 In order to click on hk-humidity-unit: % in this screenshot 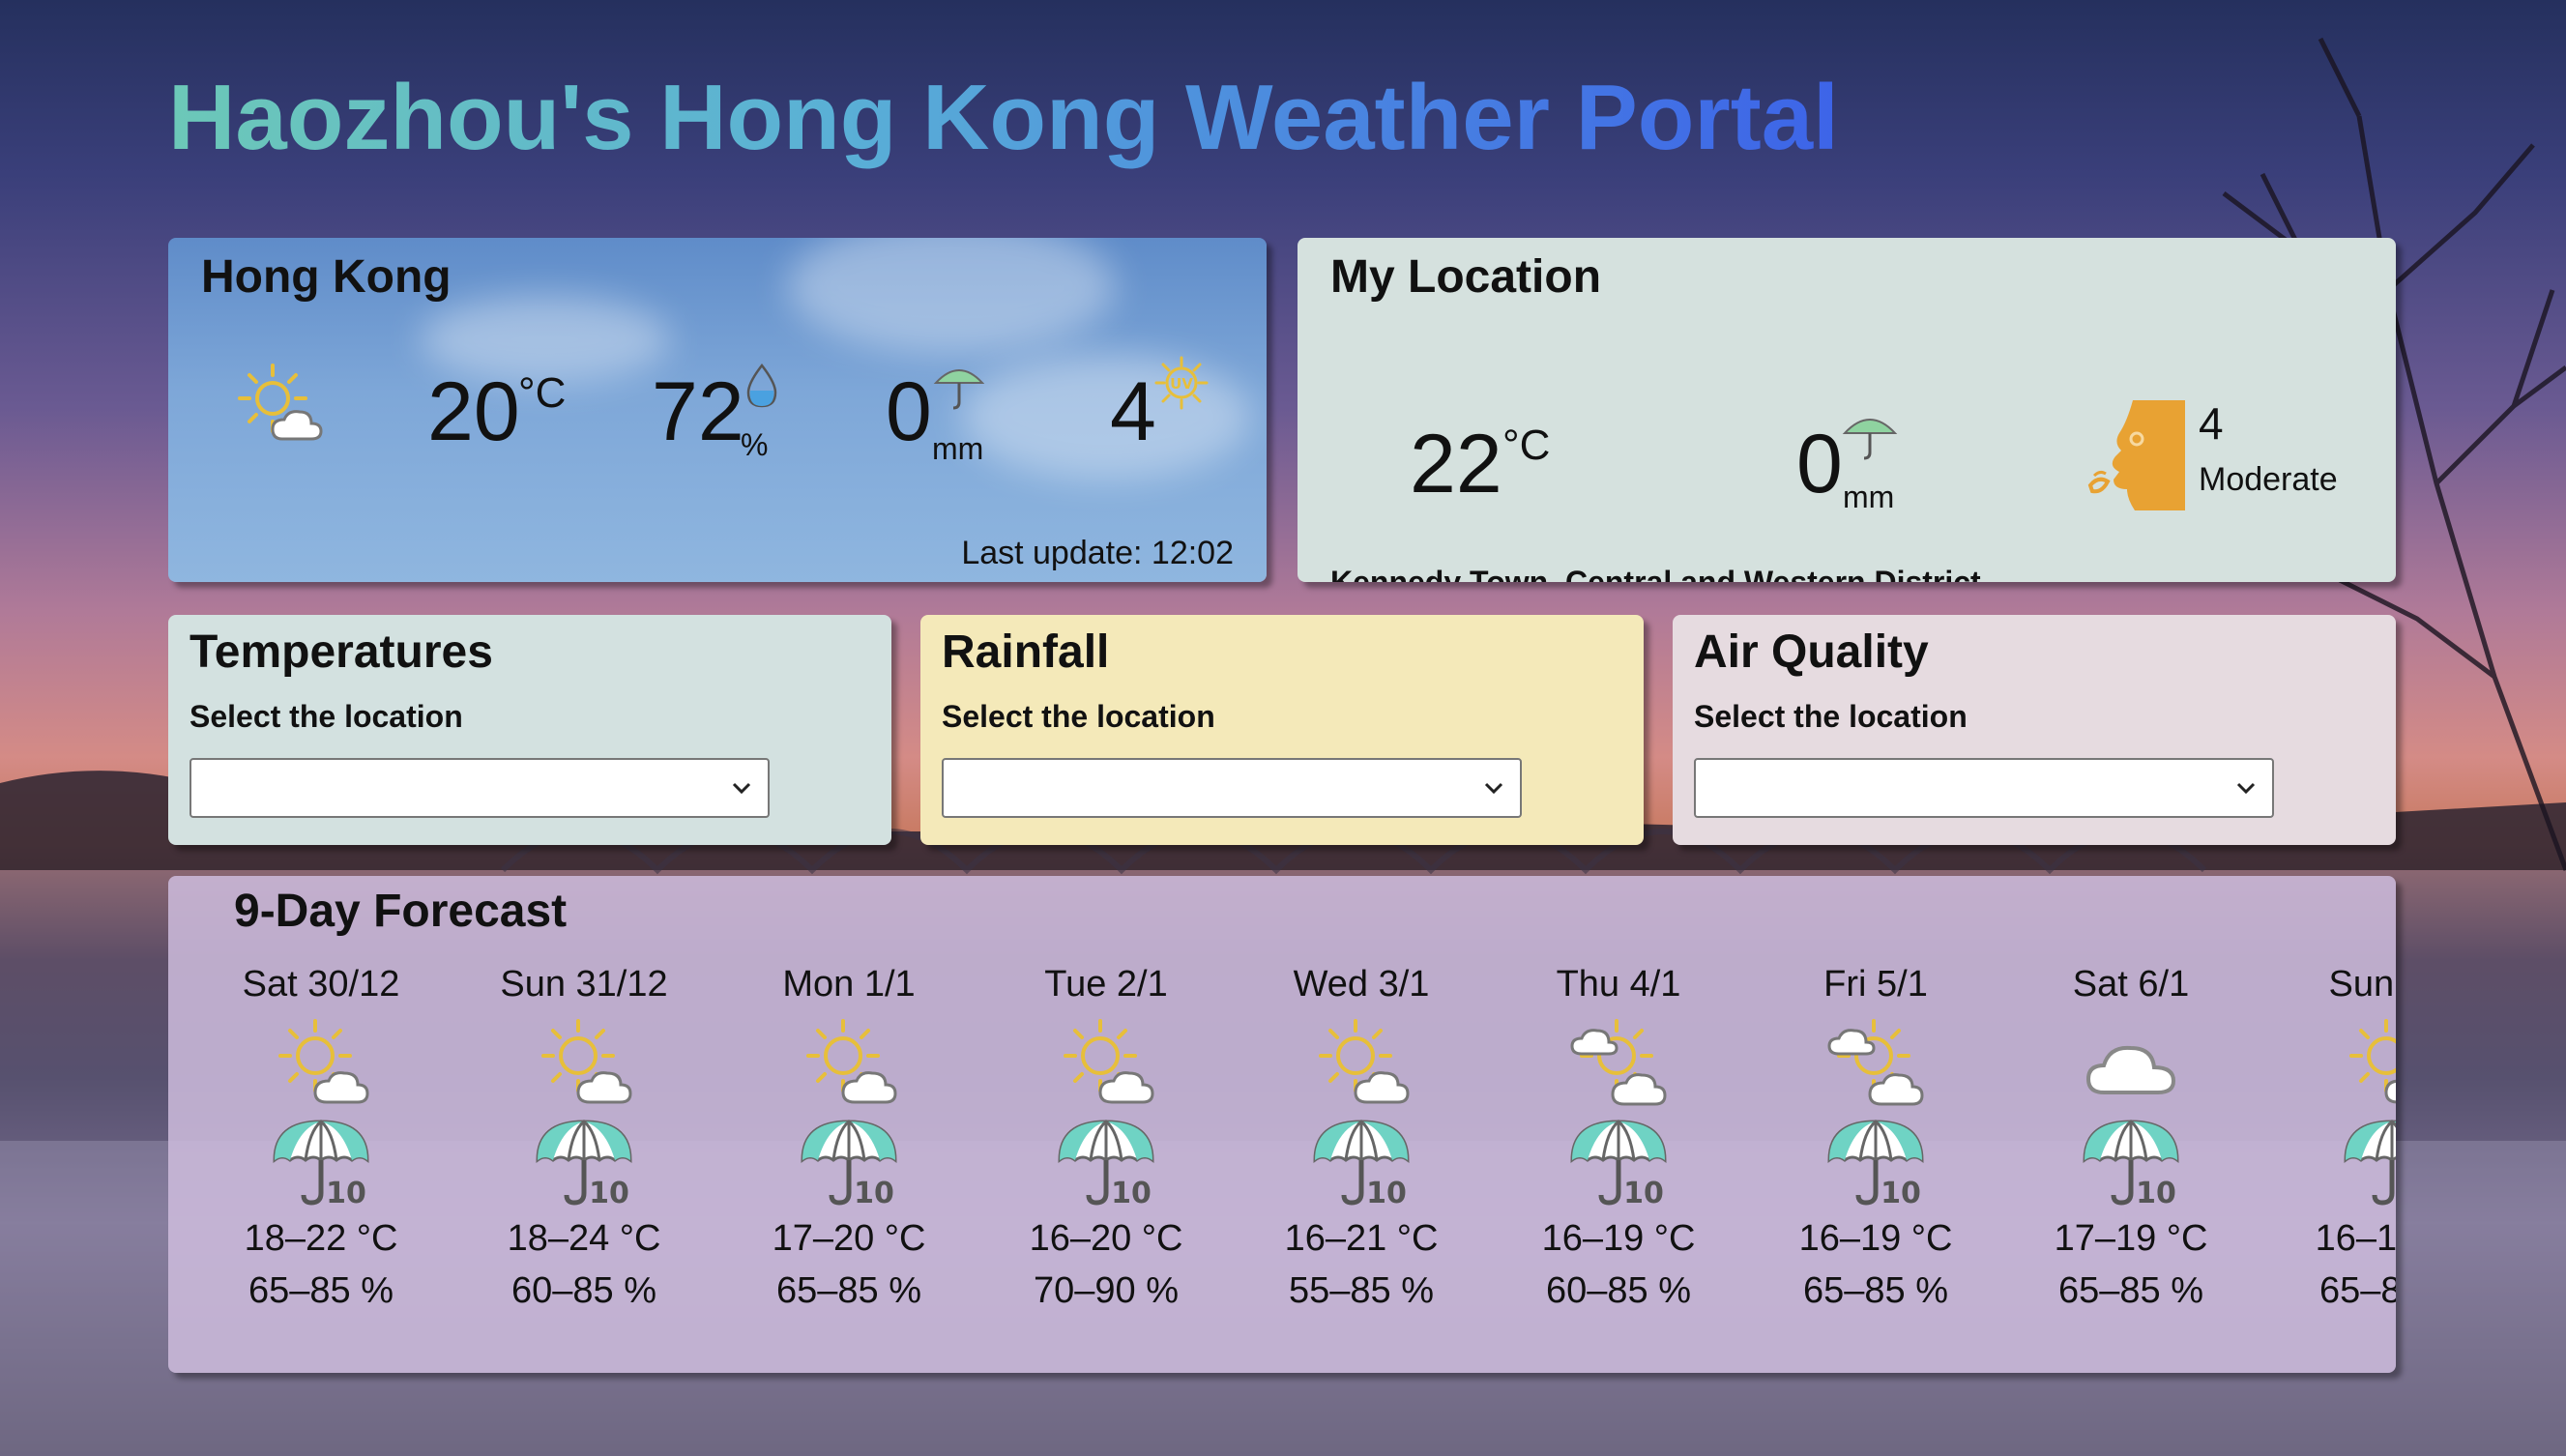, I will do `click(755, 445)`.